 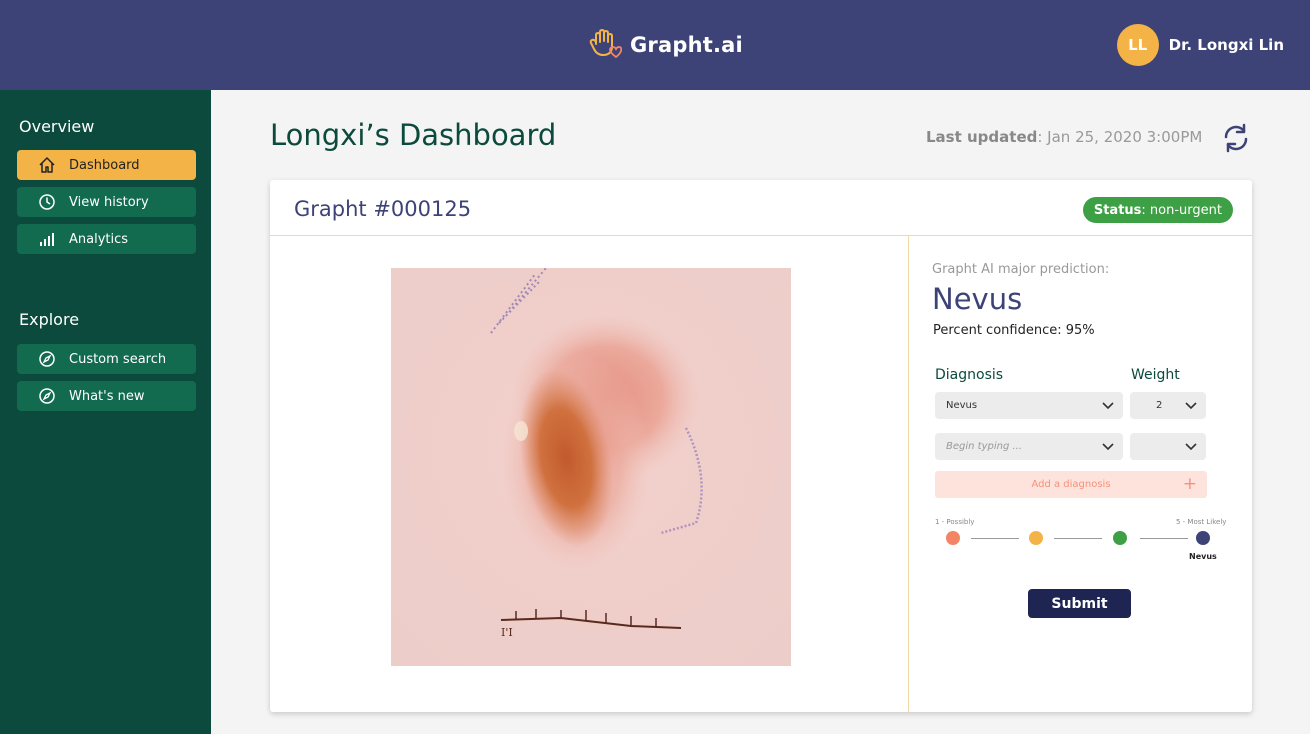 I want to click on scale-selected-label: Nevus, so click(x=1203, y=556).